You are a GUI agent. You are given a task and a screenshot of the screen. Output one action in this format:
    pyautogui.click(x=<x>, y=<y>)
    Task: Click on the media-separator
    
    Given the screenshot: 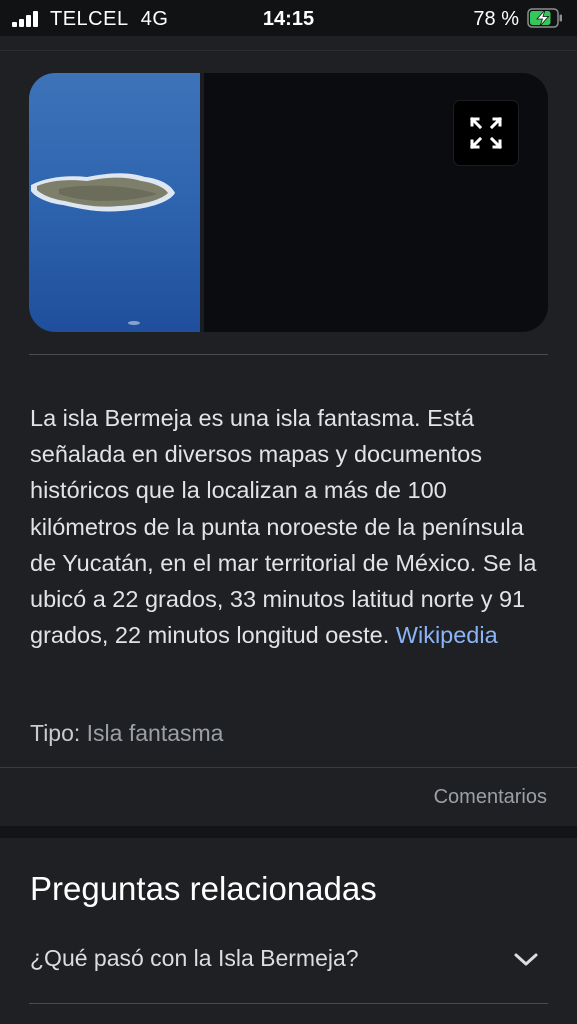 What is the action you would take?
    pyautogui.click(x=202, y=202)
    